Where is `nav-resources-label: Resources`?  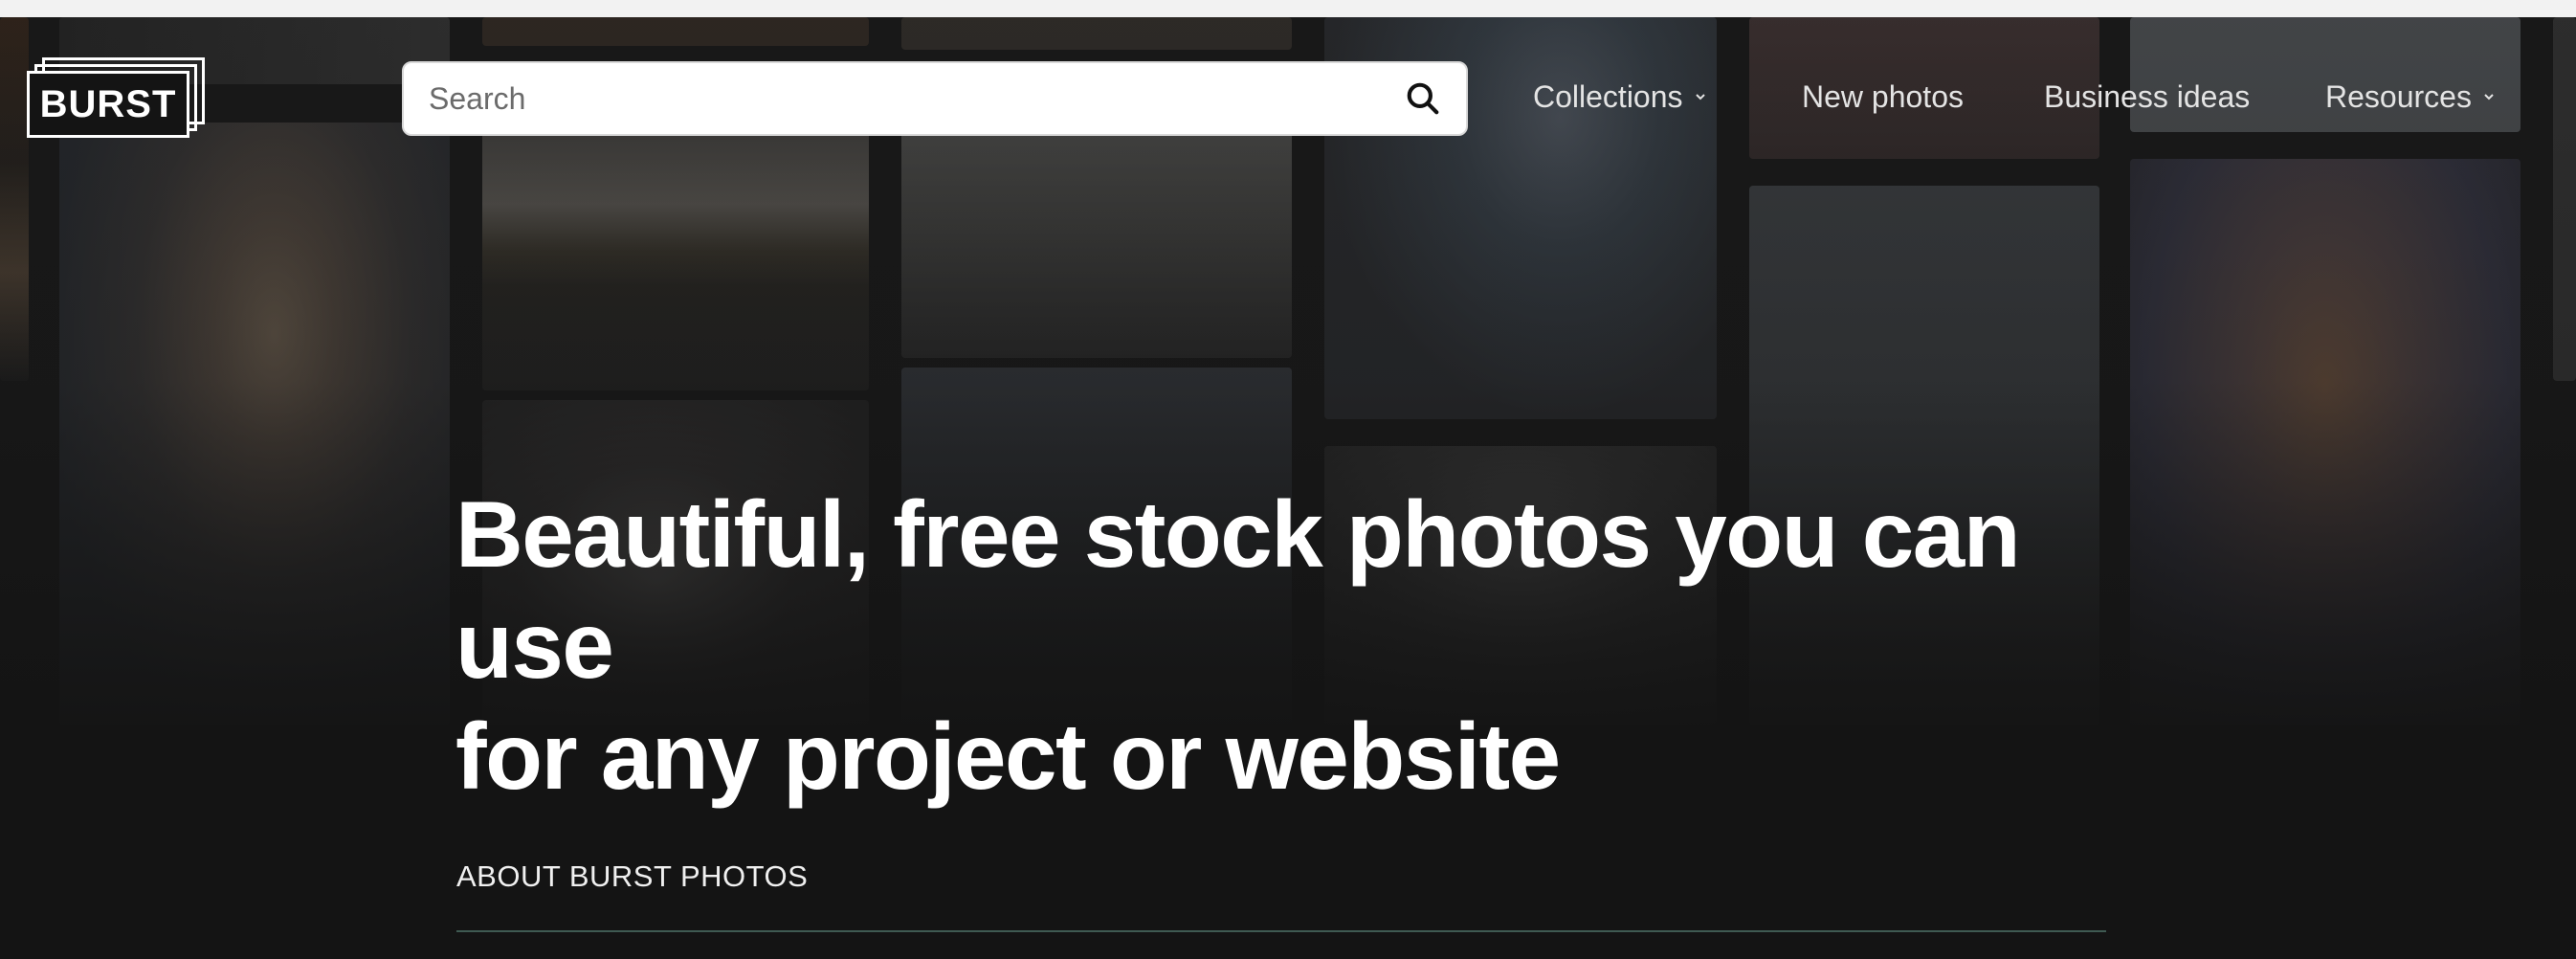
nav-resources-label: Resources is located at coordinates (2398, 96).